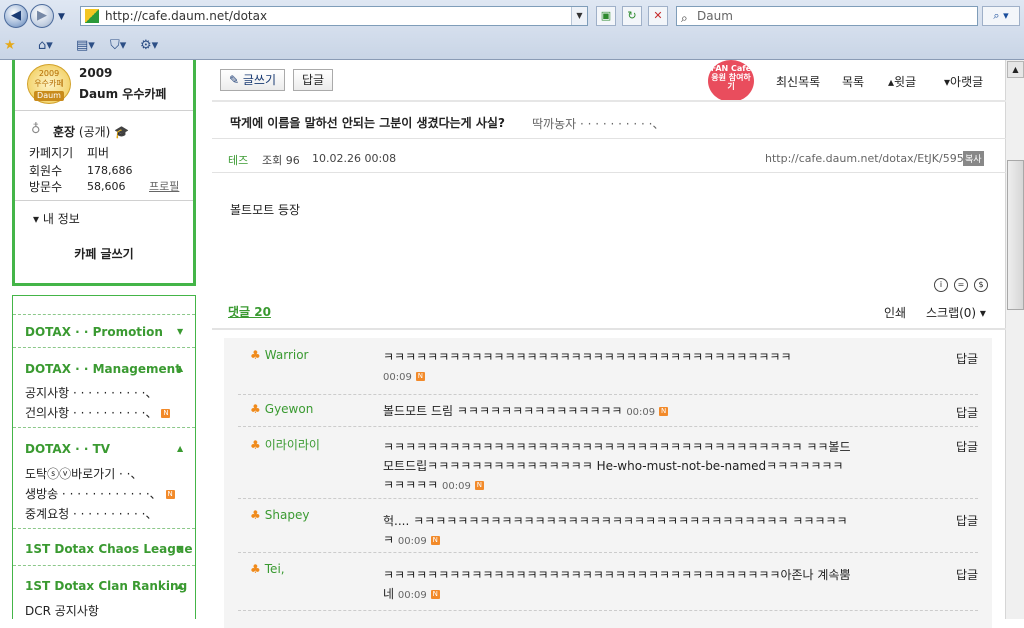  I want to click on members-label: 회원수, so click(46, 171).